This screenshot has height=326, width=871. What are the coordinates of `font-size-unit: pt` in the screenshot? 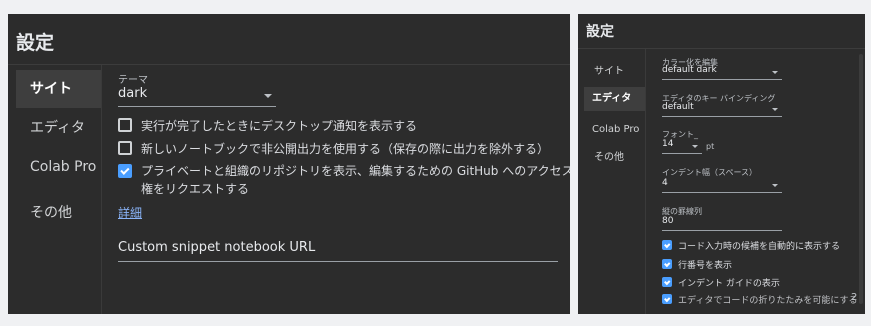 It's located at (710, 146).